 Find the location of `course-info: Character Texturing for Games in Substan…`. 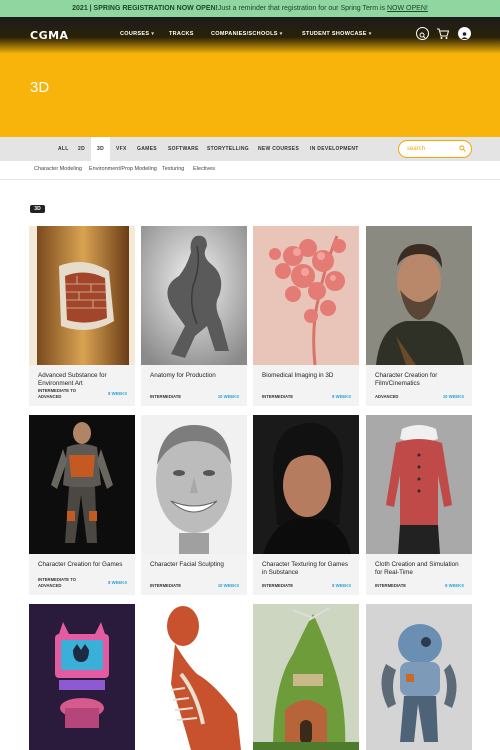

course-info: Character Texturing for Games in Substan… is located at coordinates (306, 574).